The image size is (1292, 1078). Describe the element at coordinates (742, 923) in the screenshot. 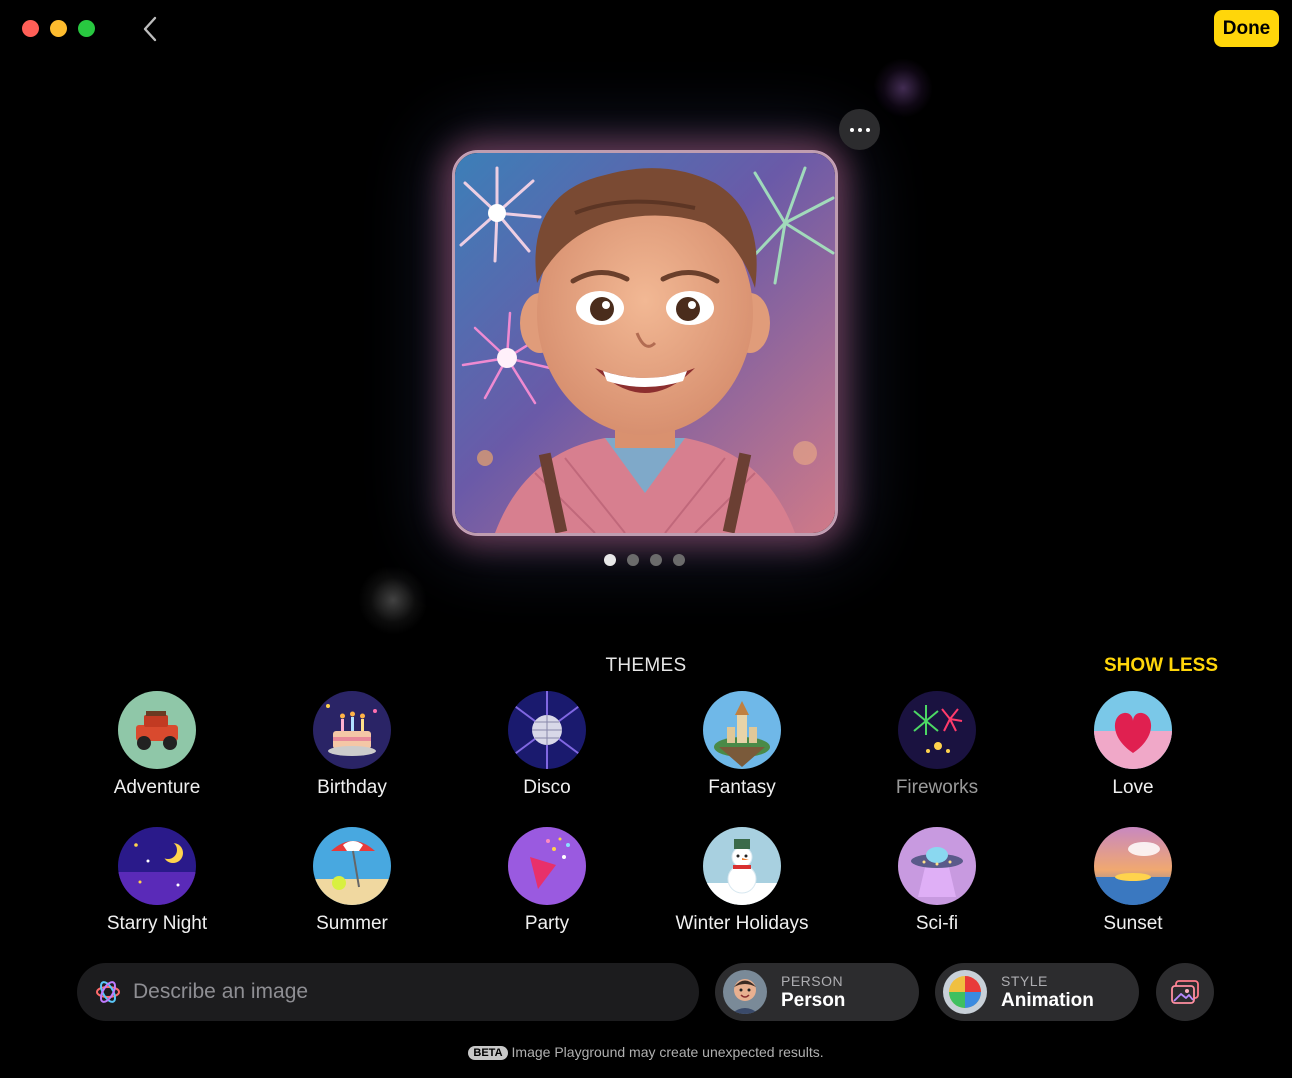

I see `theme-label: Winter Holidays` at that location.